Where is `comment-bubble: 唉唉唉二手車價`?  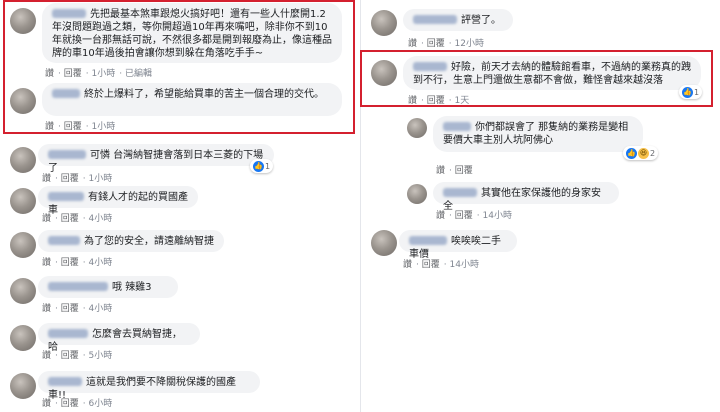 comment-bubble: 唉唉唉二手車價 is located at coordinates (458, 245).